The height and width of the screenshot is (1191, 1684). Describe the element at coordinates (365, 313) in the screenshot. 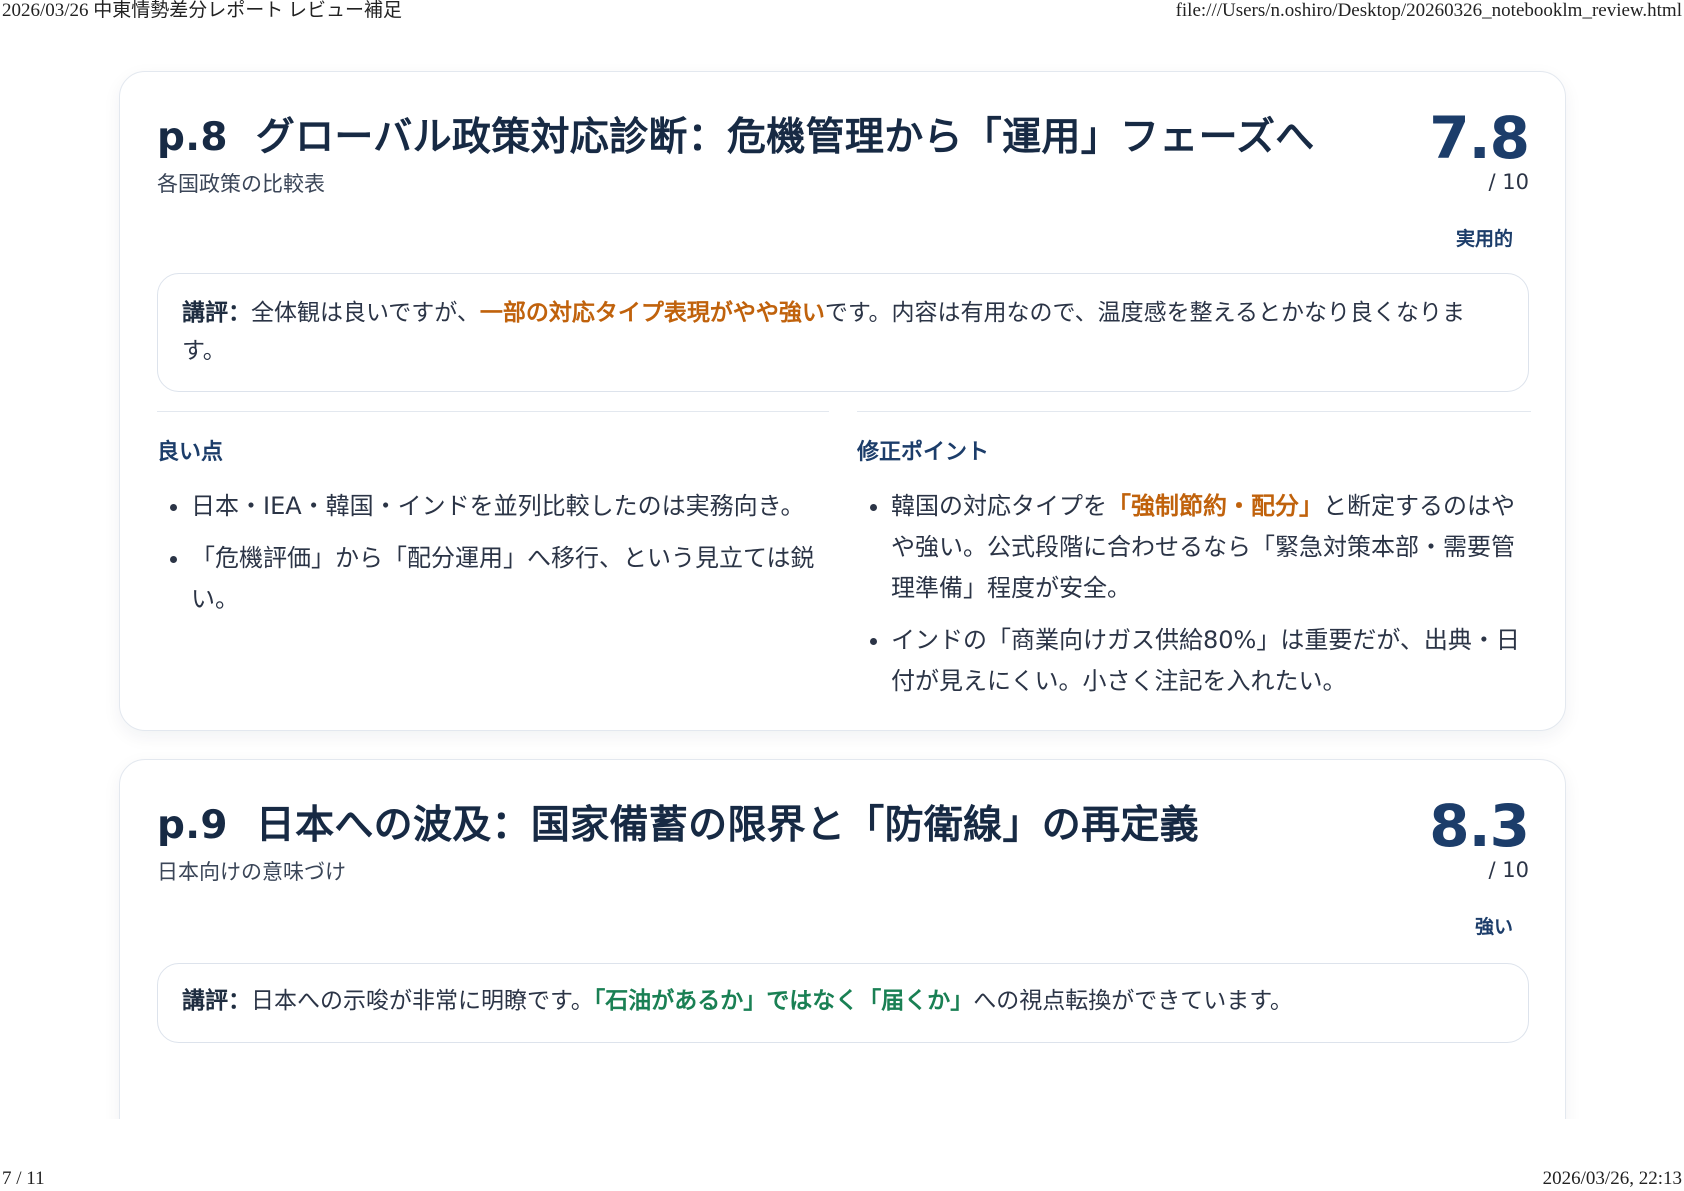

I see `review-text-pre: 全体観は良いですが、` at that location.